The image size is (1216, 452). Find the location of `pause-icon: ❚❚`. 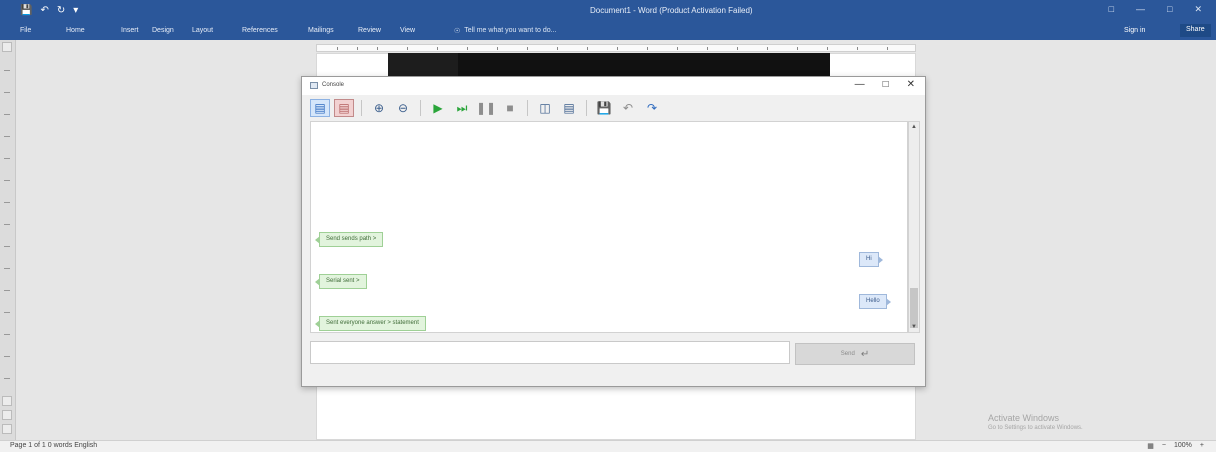

pause-icon: ❚❚ is located at coordinates (486, 108).